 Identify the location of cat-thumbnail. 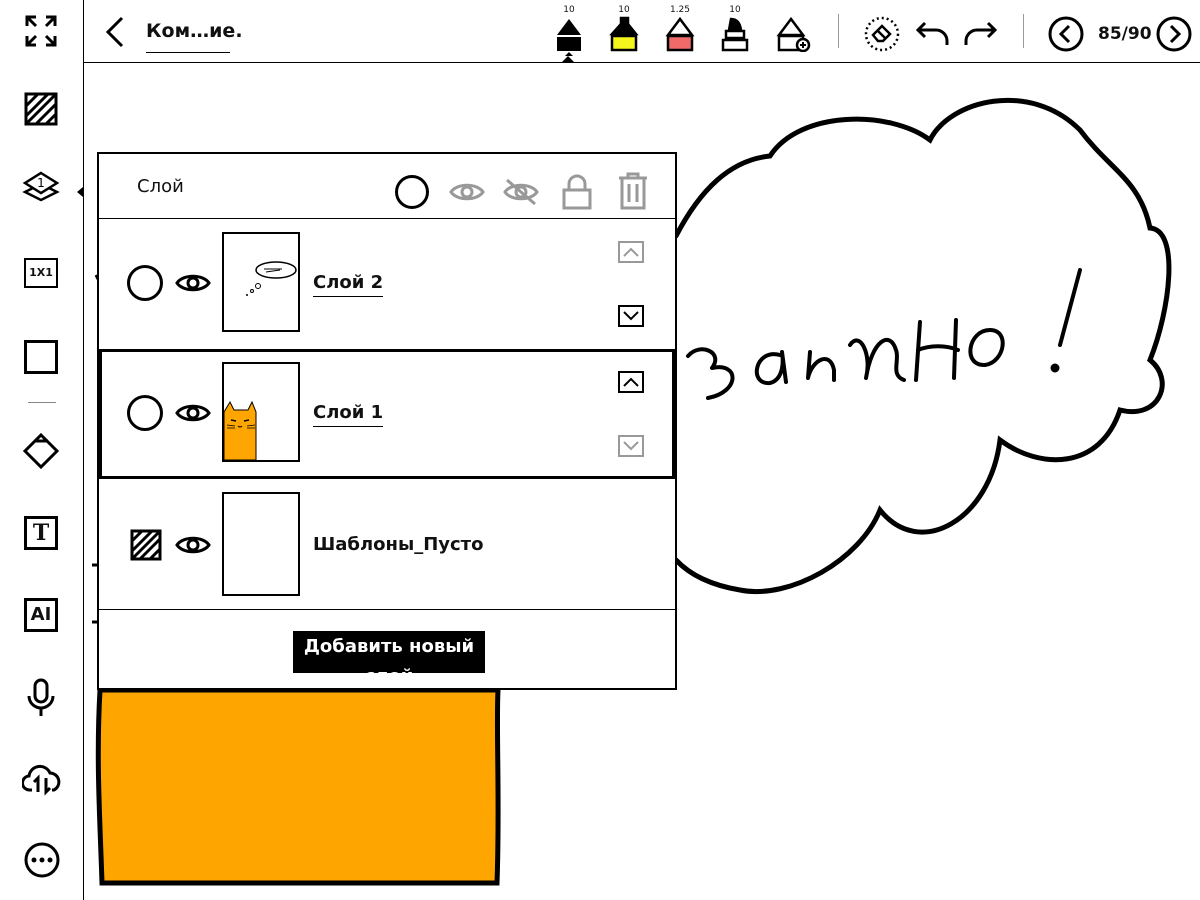
(240, 430).